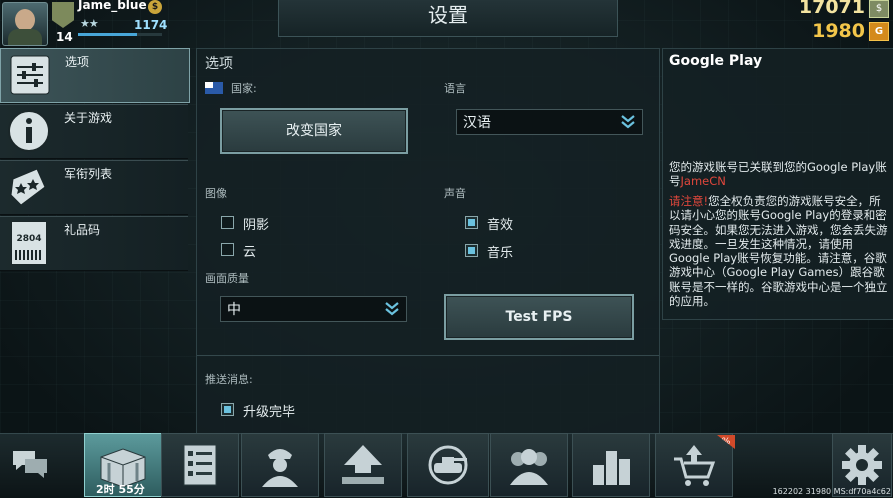 The height and width of the screenshot is (498, 893). I want to click on title-bar: 设置, so click(448, 18).